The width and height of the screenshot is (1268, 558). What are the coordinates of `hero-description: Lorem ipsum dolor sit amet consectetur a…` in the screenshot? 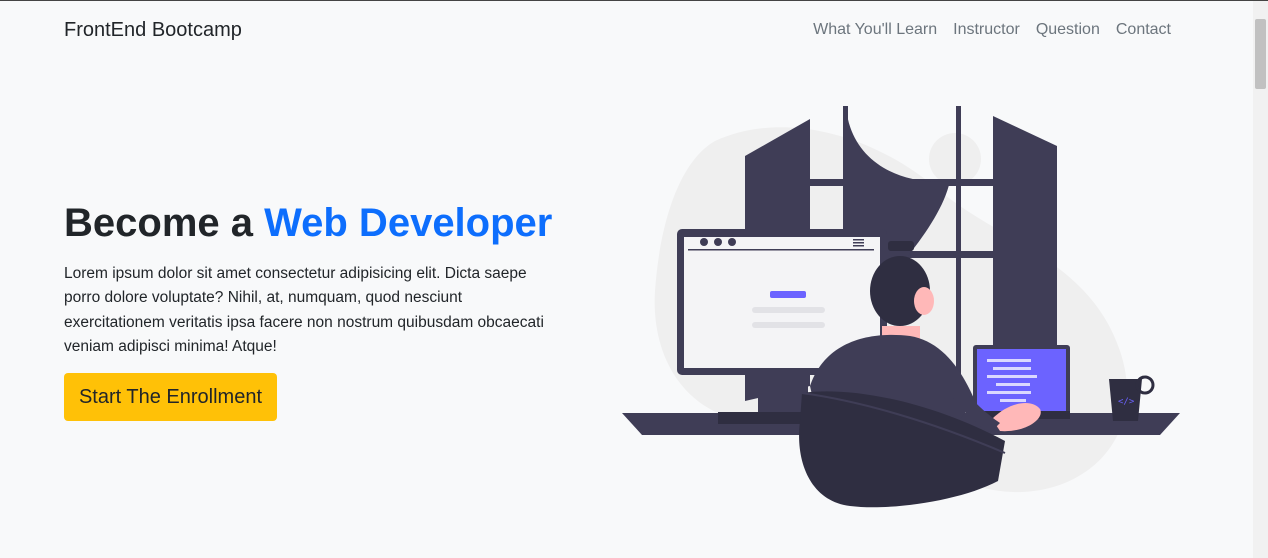 It's located at (304, 310).